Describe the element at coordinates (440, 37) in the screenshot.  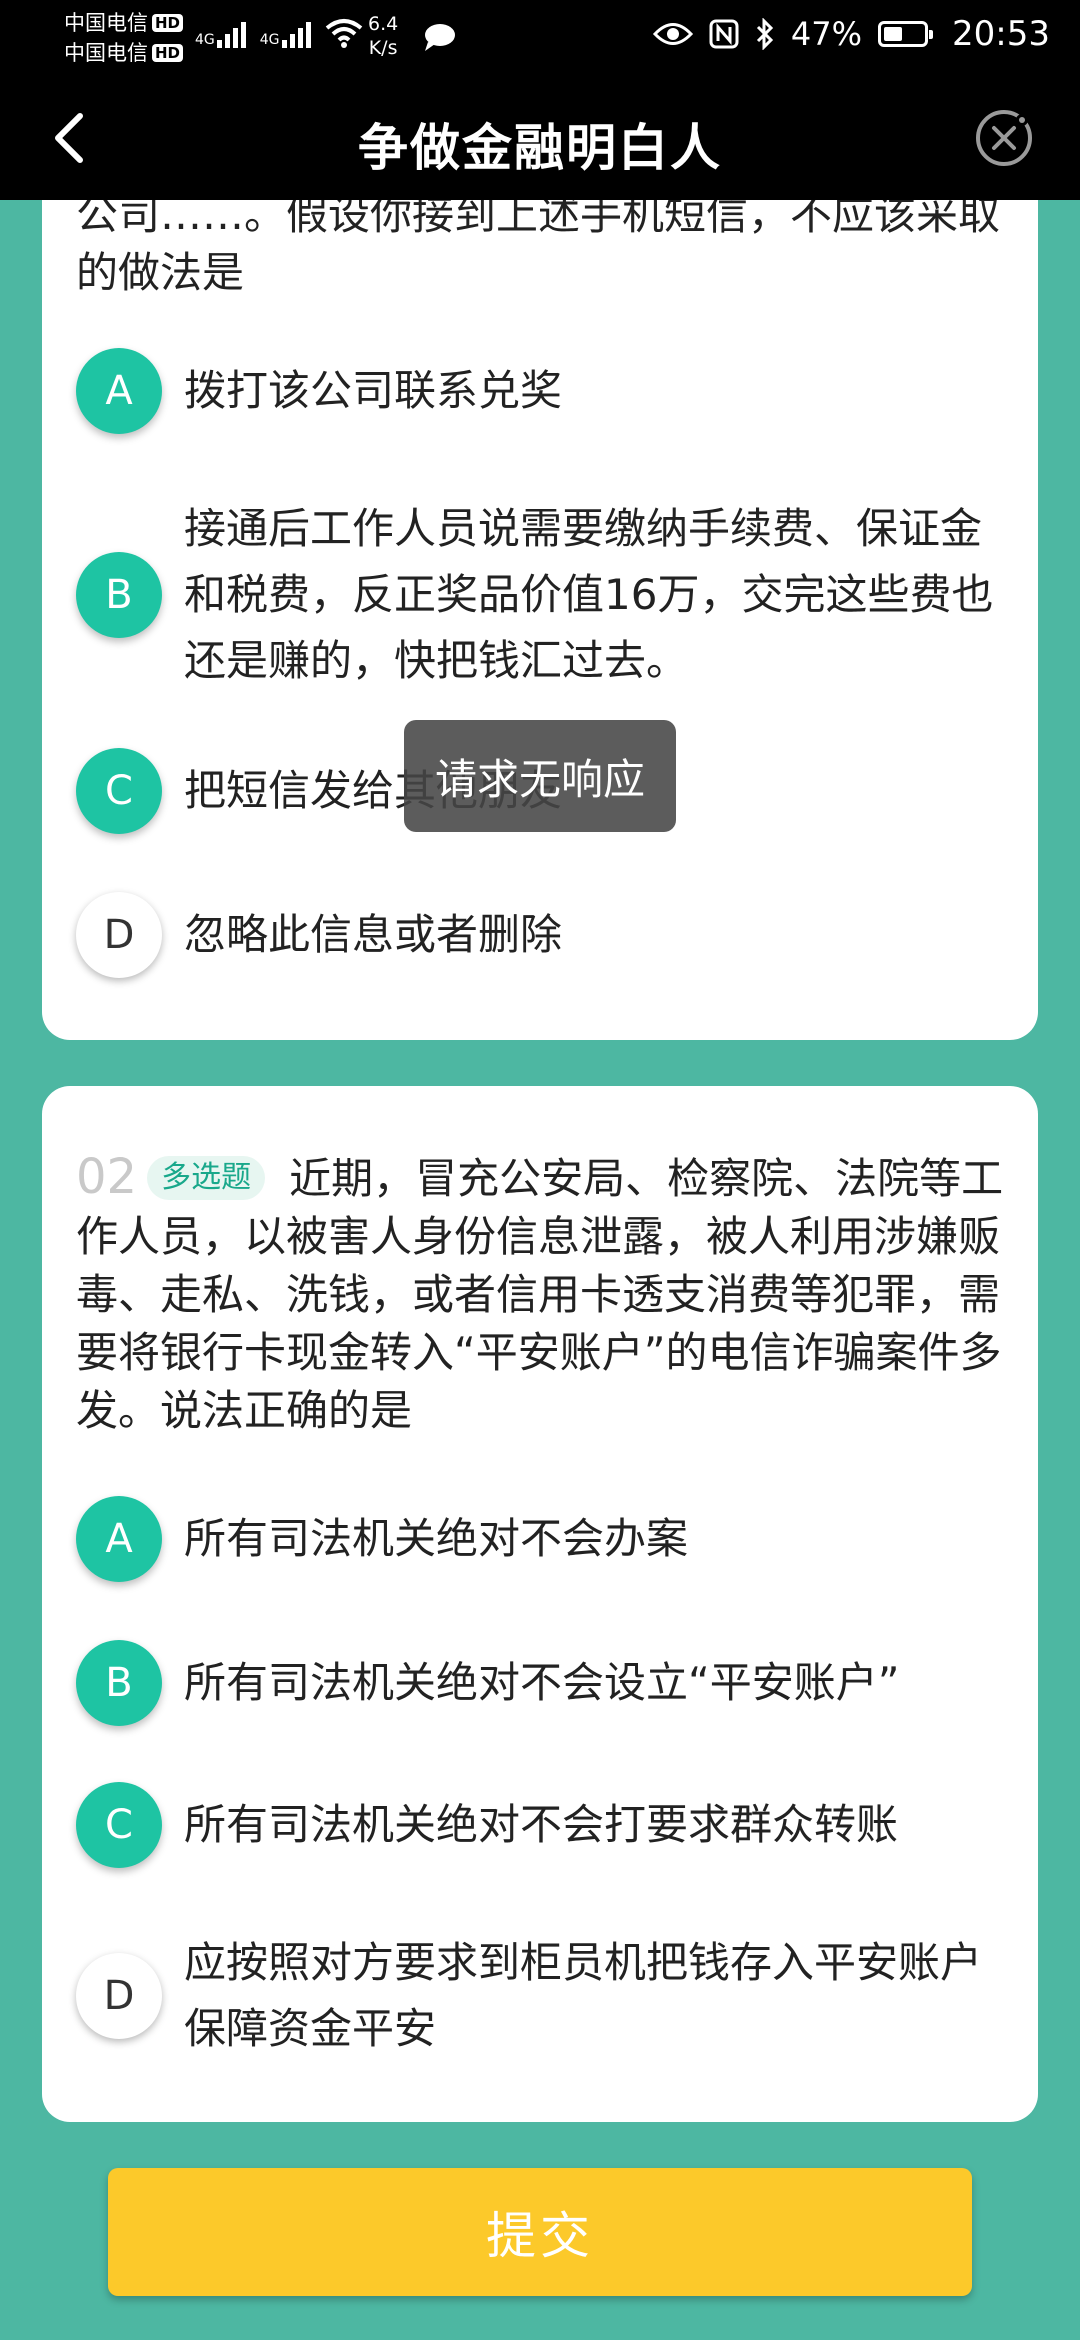
I see `chat-bubble-icon` at that location.